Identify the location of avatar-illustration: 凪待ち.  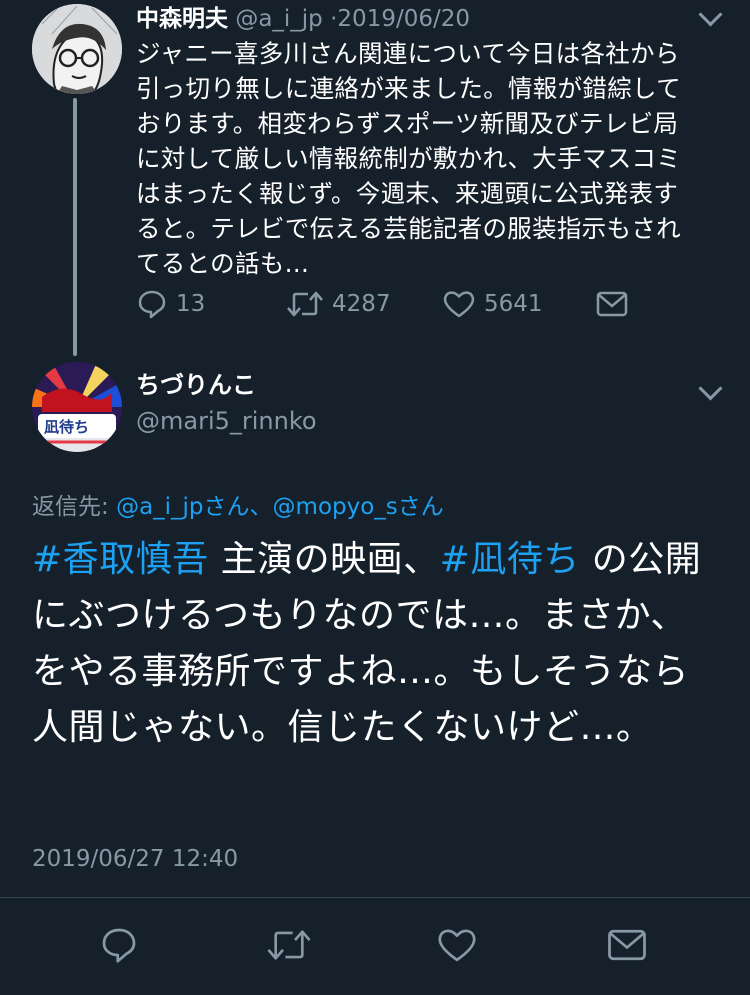
(77, 407).